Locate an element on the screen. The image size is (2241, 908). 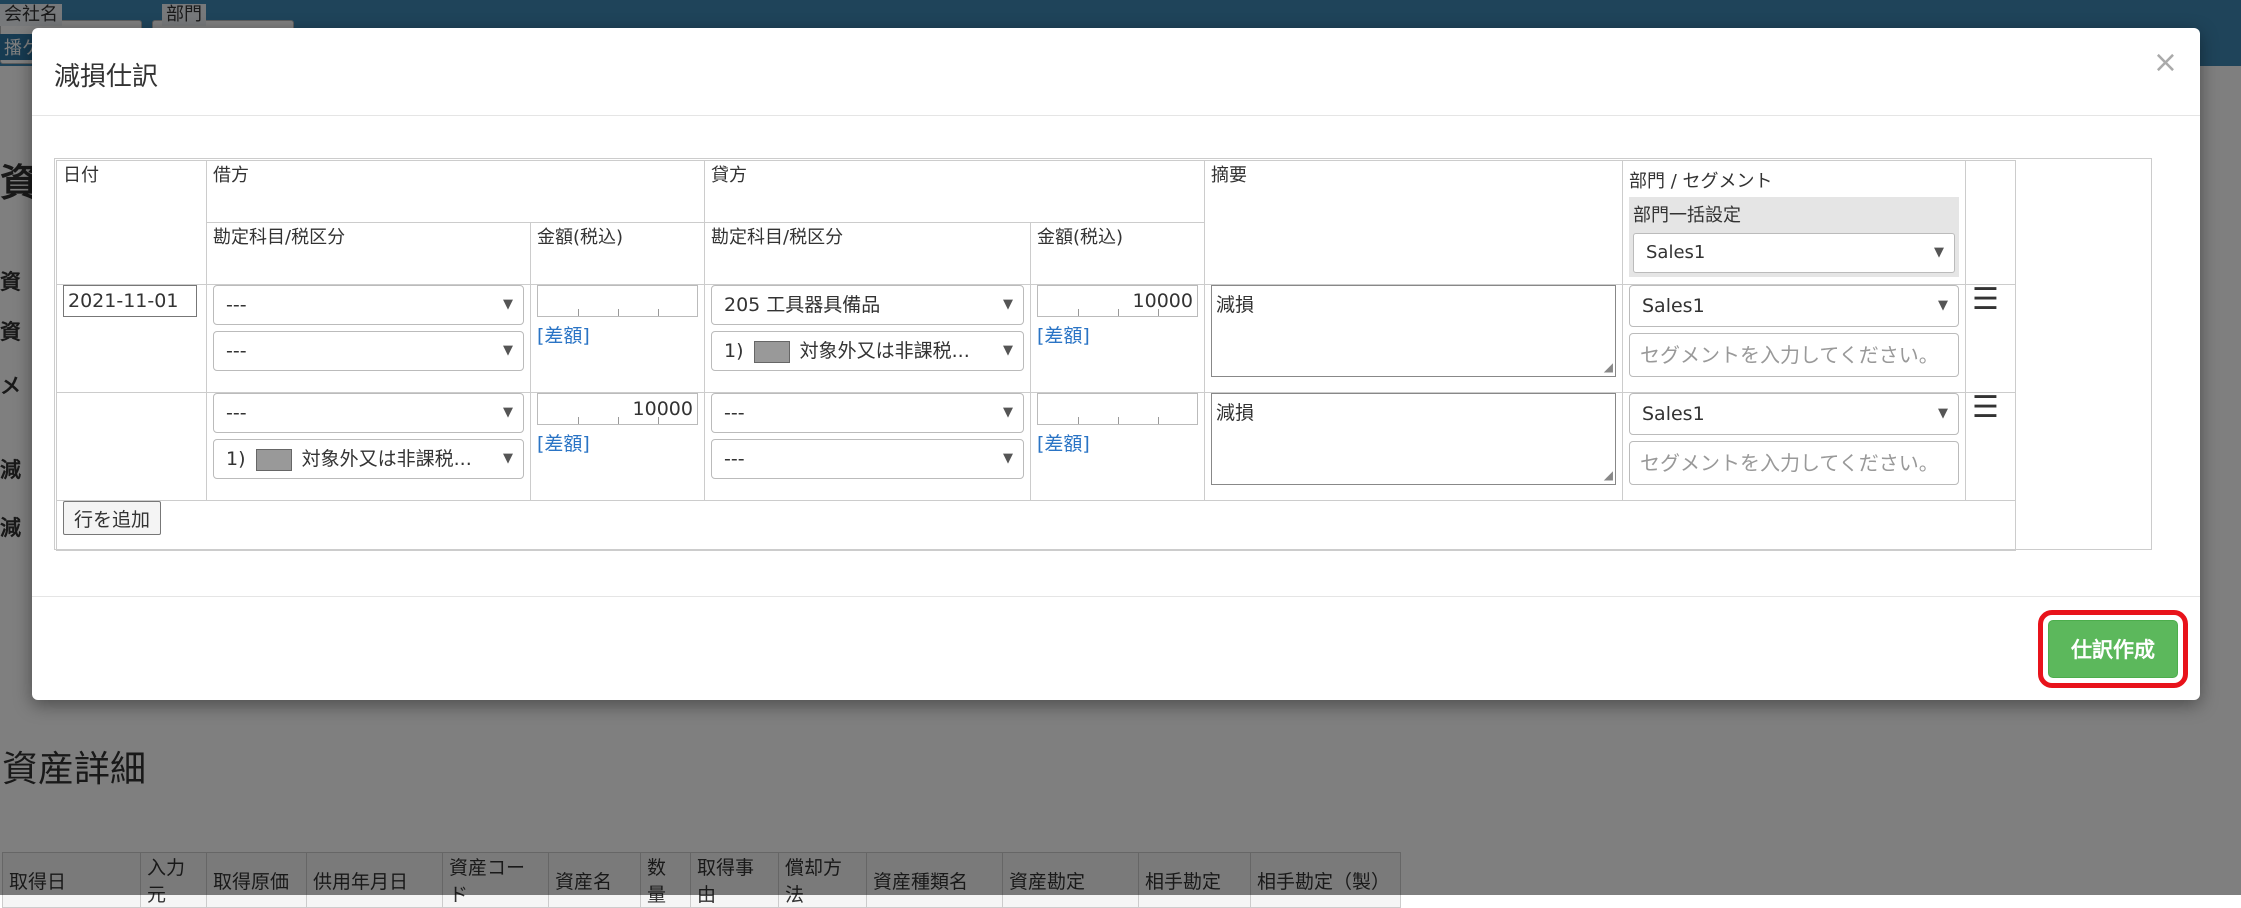
debit-amount-cell: 10000 [差額] is located at coordinates (617, 446).